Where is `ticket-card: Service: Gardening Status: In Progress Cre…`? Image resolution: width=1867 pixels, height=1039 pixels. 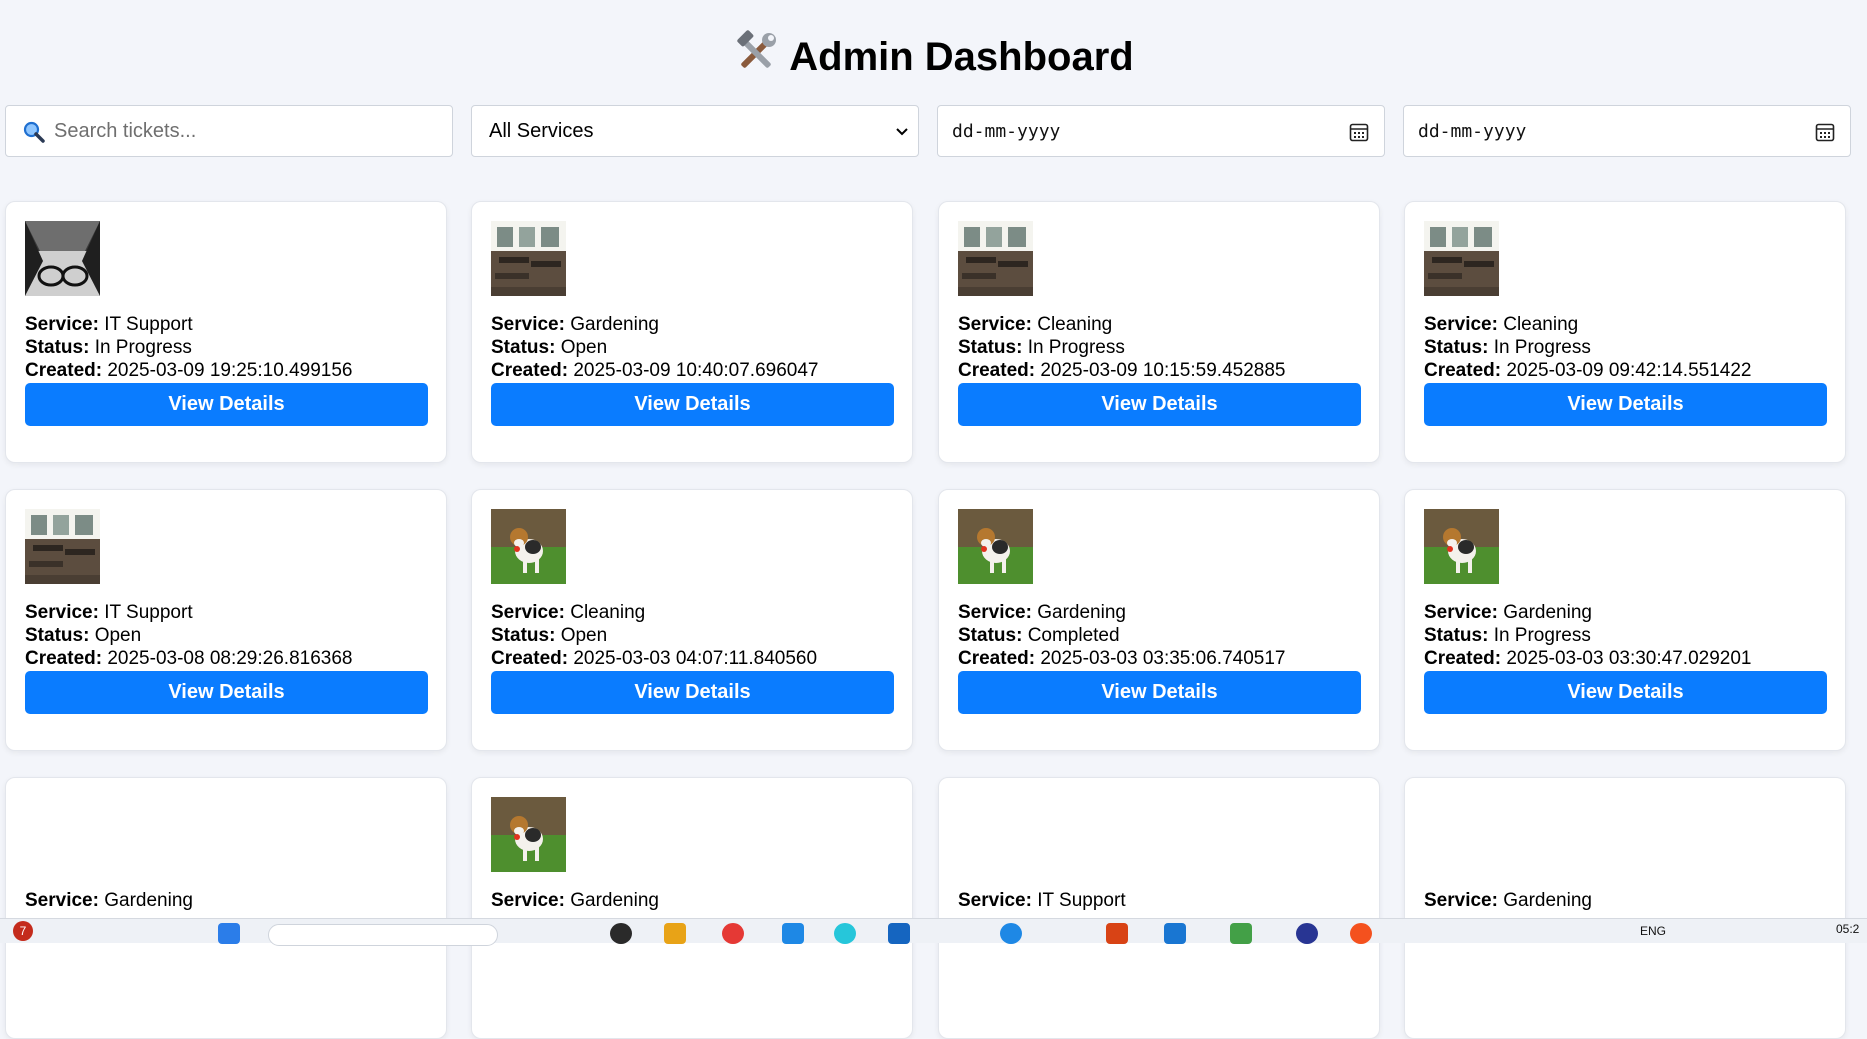 ticket-card: Service: Gardening Status: In Progress Cre… is located at coordinates (1625, 620).